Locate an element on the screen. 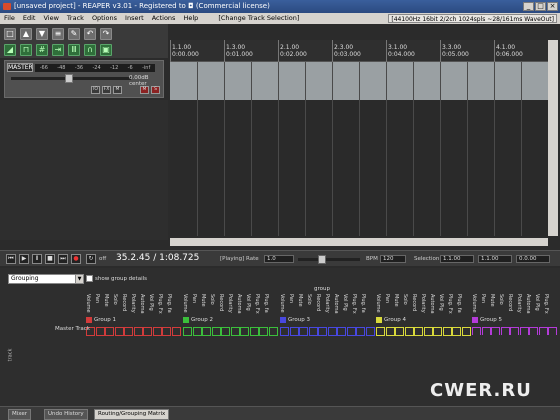  go-to-end-icon: ⏭ is located at coordinates (63, 259).